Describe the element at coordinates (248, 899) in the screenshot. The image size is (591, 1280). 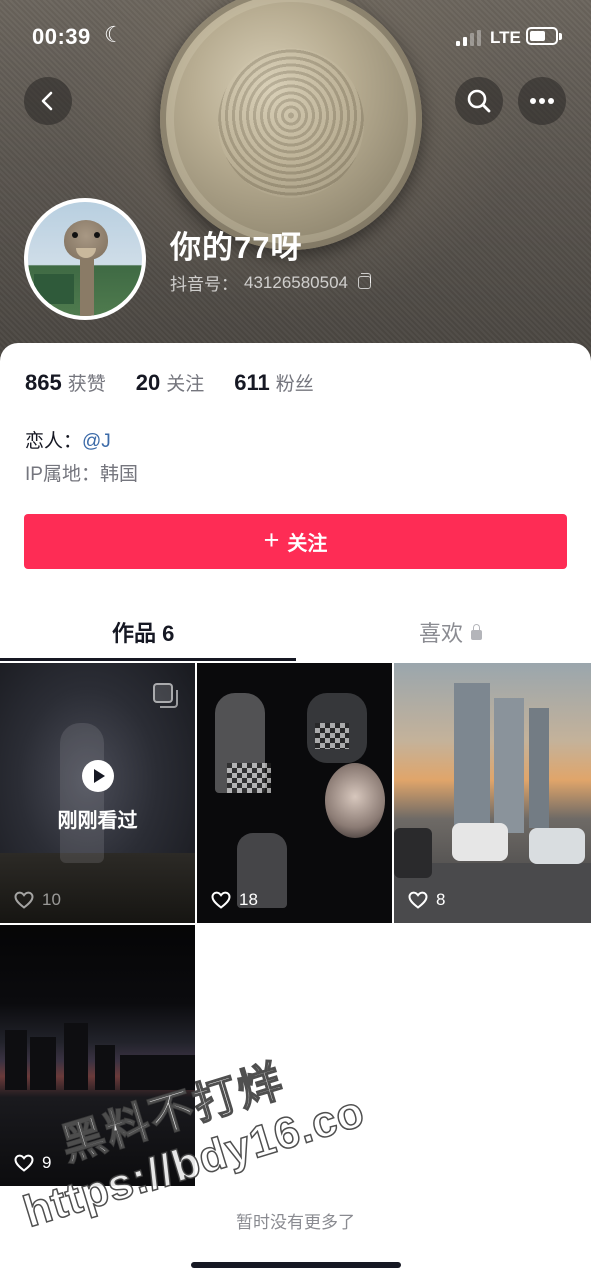
I see `like-count-value: 18` at that location.